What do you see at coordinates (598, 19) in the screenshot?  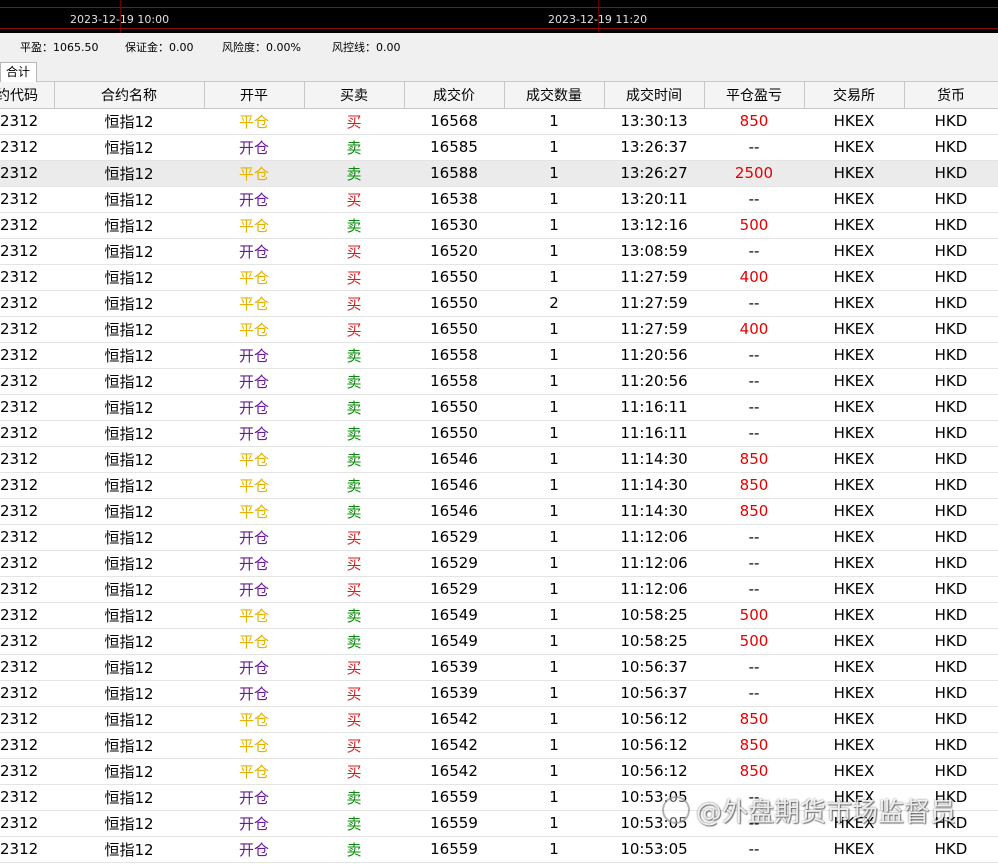 I see `chart-time-label: 2023-12-19 11:20` at bounding box center [598, 19].